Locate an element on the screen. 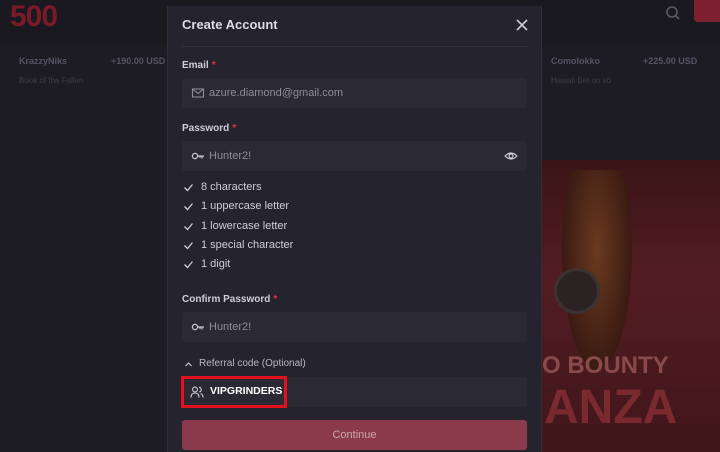  password-field: Hunter2! is located at coordinates (354, 156).